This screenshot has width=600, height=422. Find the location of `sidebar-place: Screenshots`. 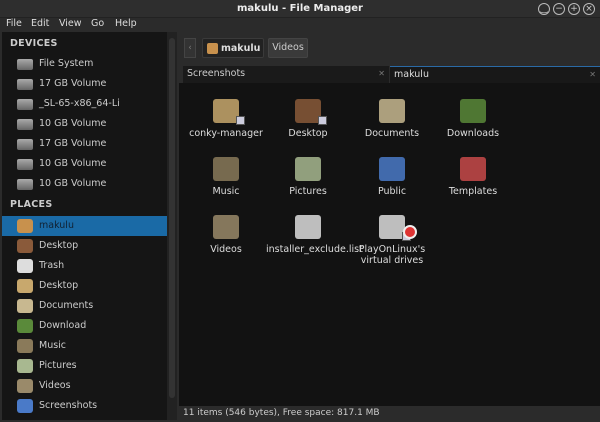

sidebar-place: Screenshots is located at coordinates (84, 406).